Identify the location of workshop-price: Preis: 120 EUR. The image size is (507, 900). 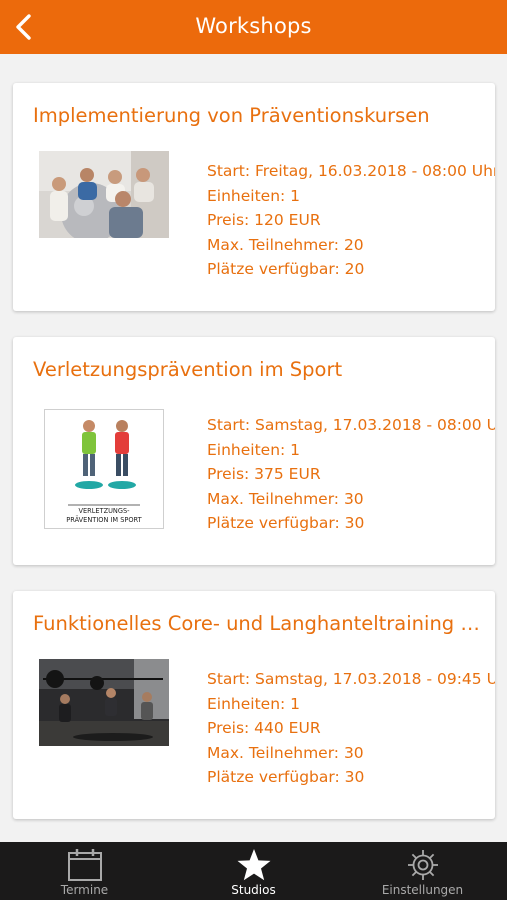
(264, 220).